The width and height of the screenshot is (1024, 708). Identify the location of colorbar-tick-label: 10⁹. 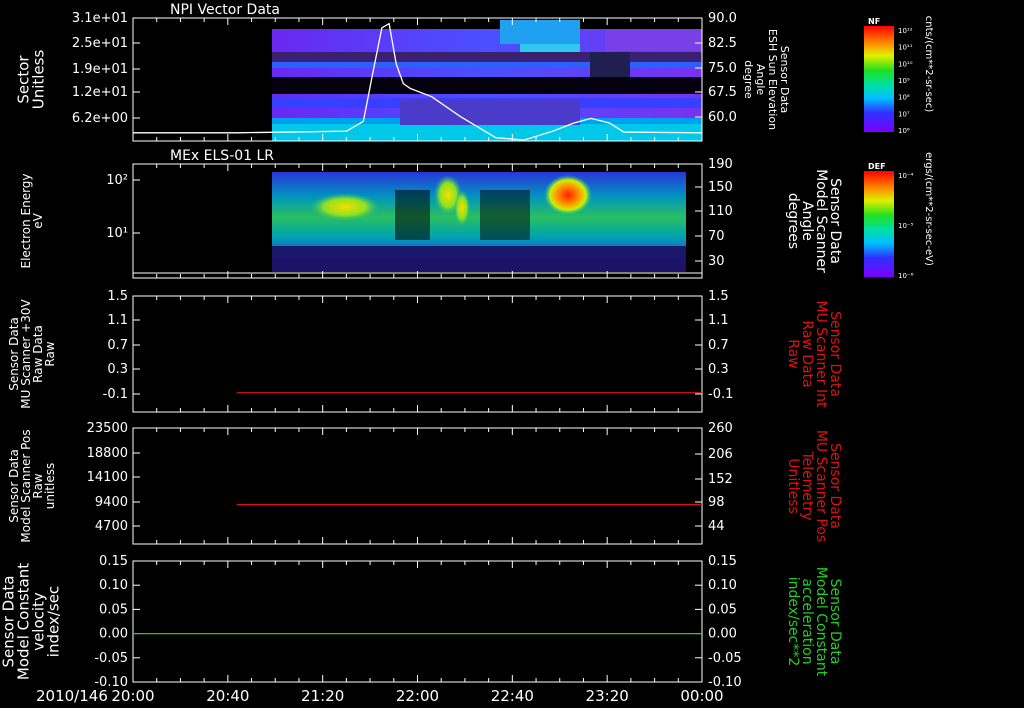
(904, 81).